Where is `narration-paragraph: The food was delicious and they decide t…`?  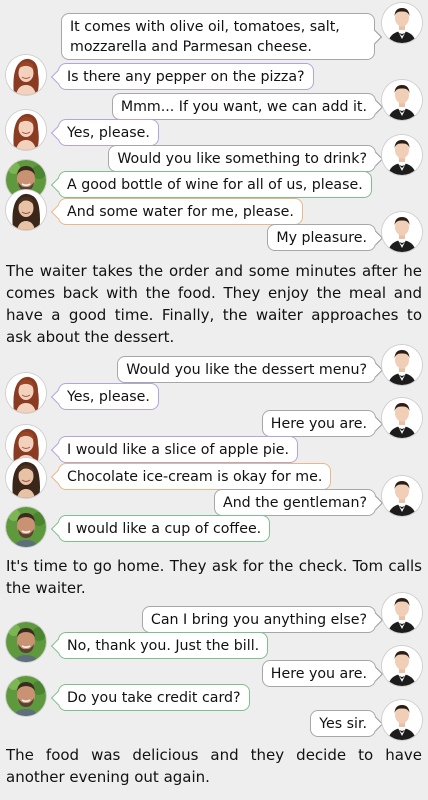
narration-paragraph: The food was delicious and they decide t… is located at coordinates (214, 766).